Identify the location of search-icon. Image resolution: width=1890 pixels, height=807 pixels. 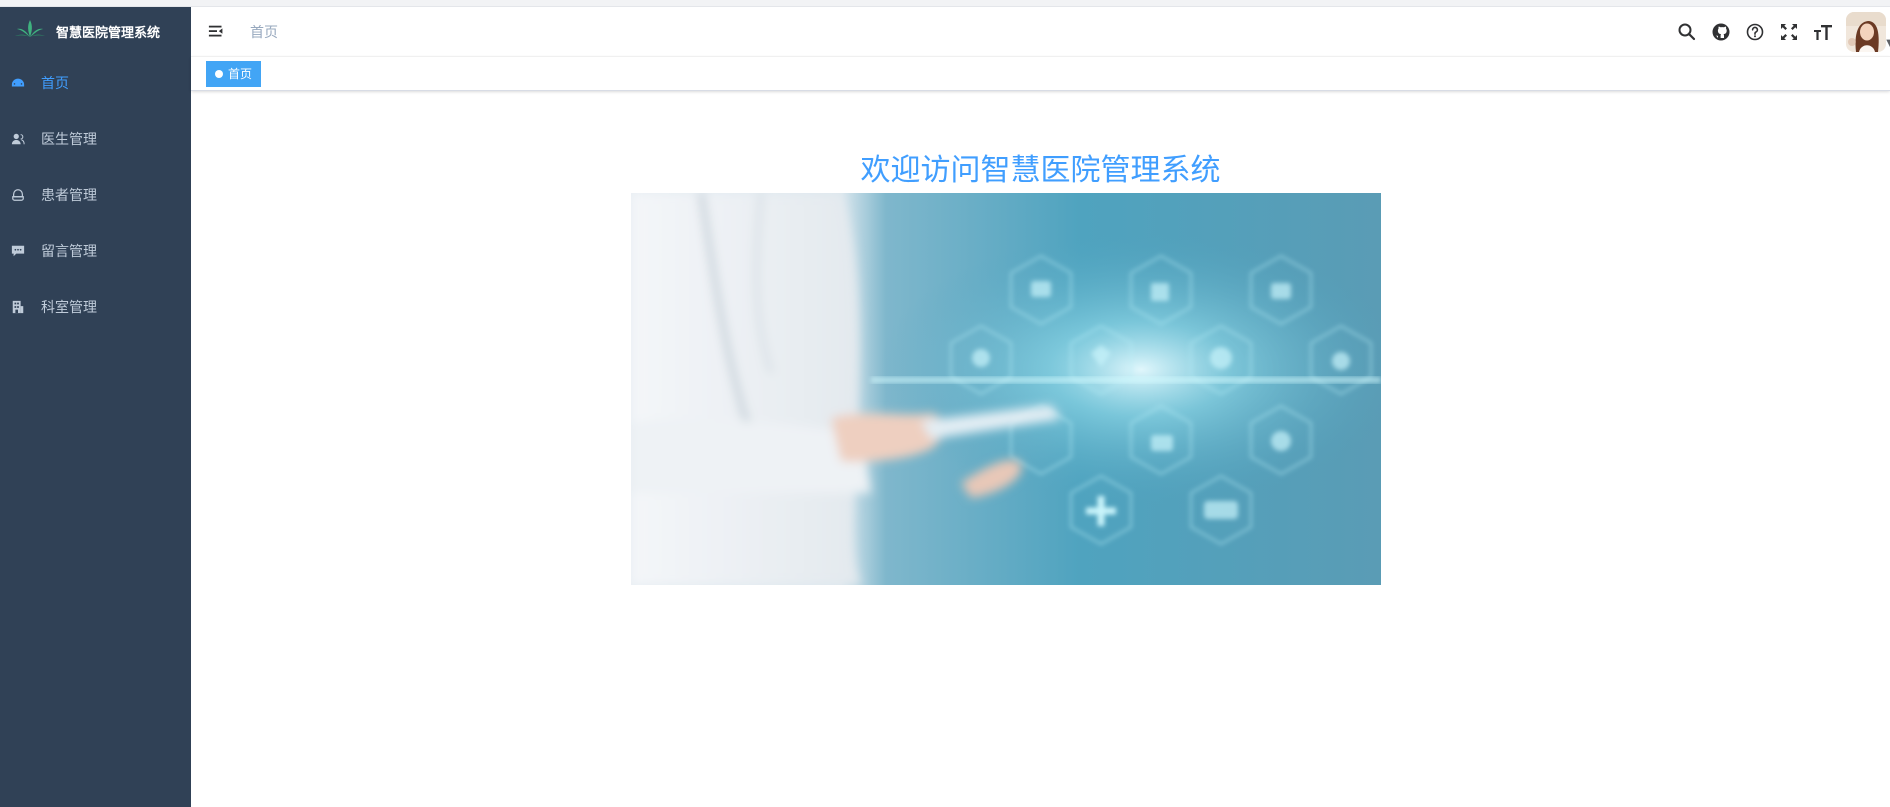
(1687, 32).